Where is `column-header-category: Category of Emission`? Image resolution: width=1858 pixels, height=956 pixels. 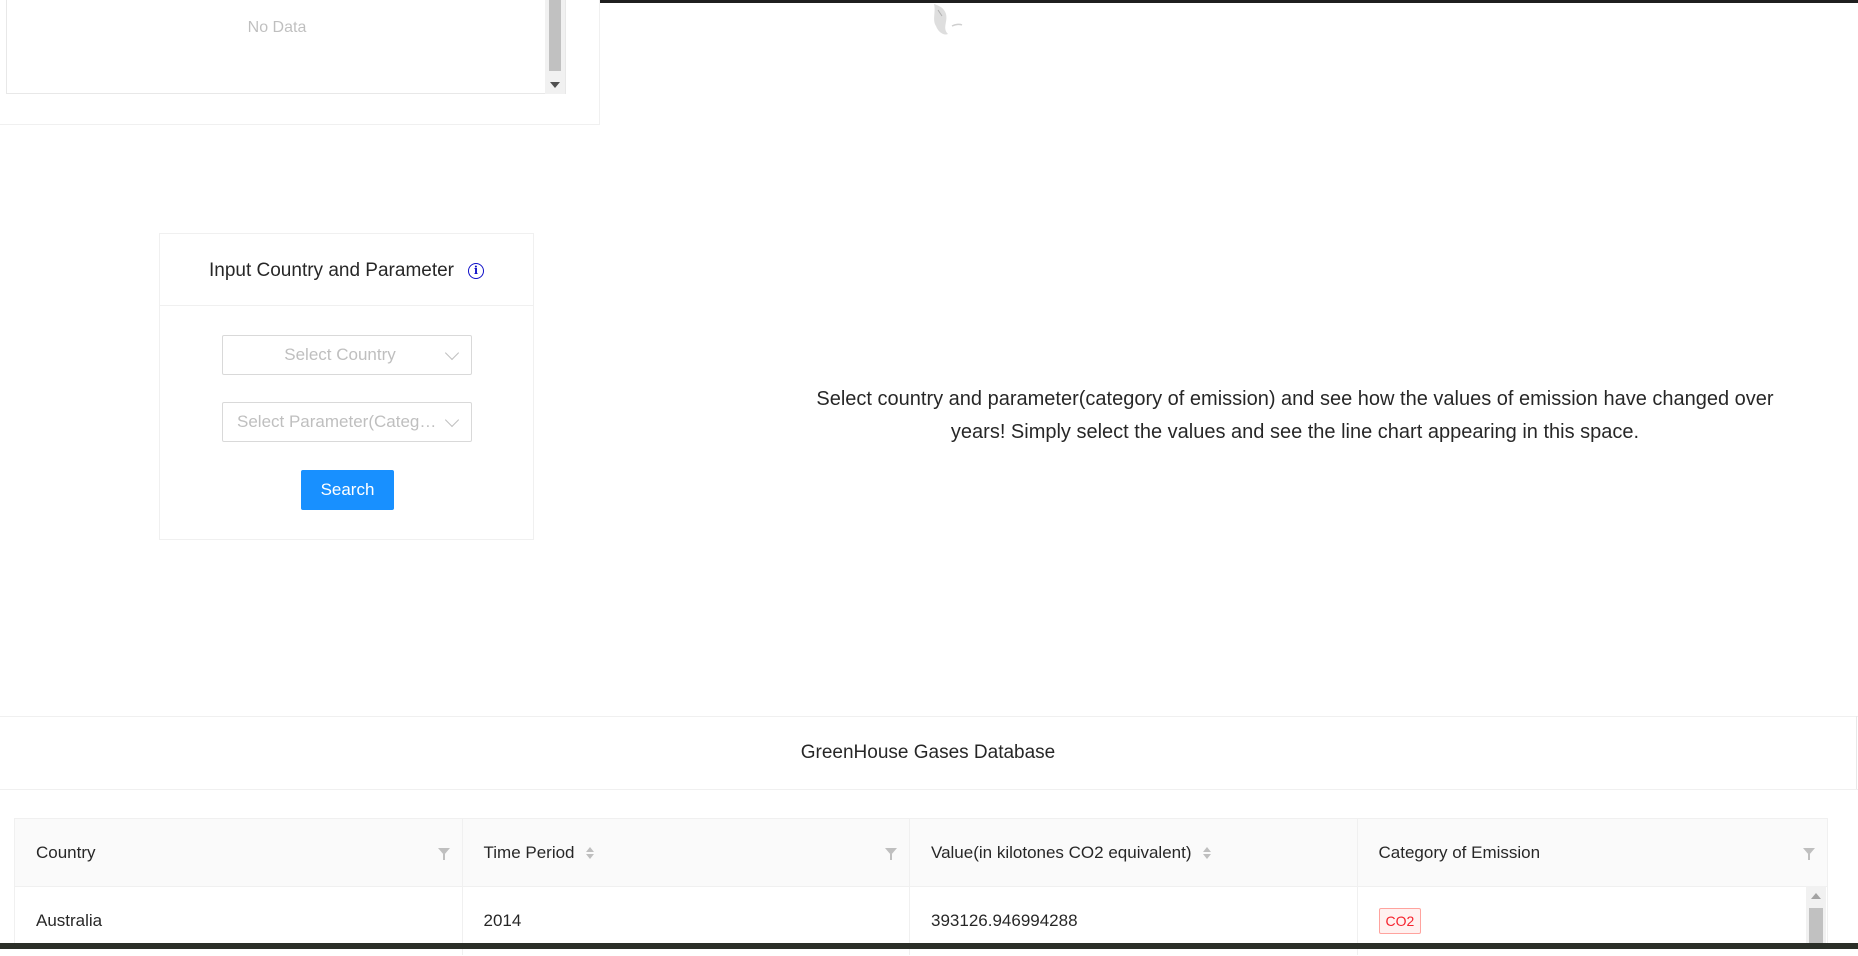
column-header-category: Category of Emission is located at coordinates (1592, 852).